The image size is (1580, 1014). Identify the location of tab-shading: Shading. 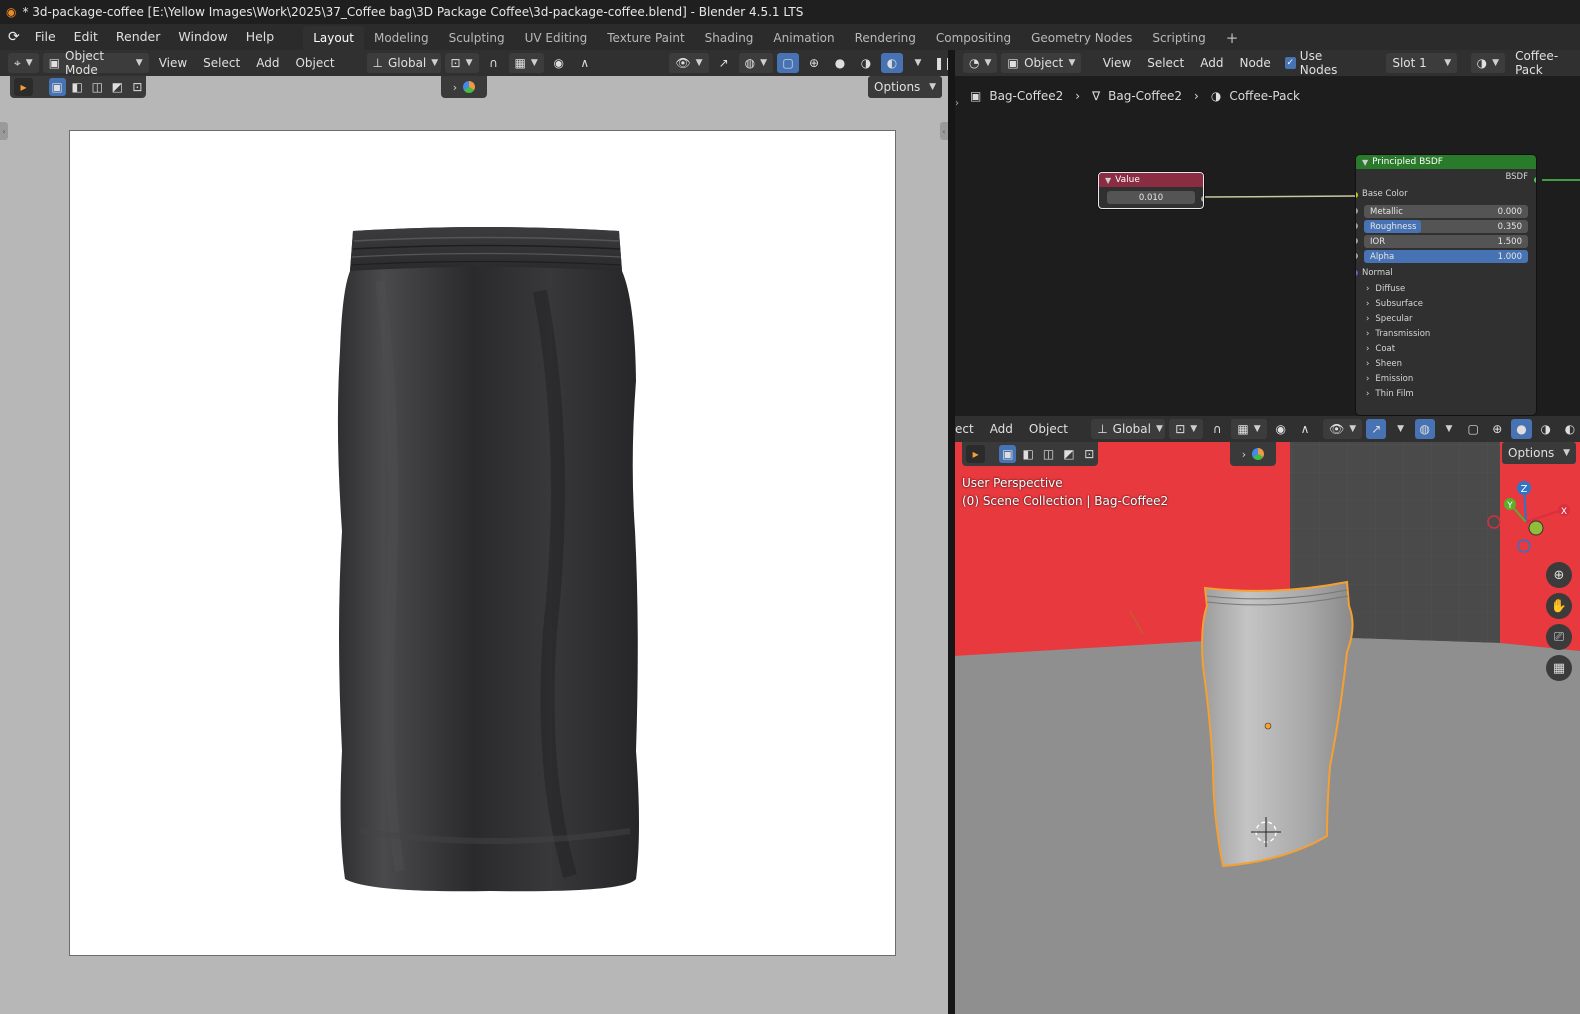
(729, 38).